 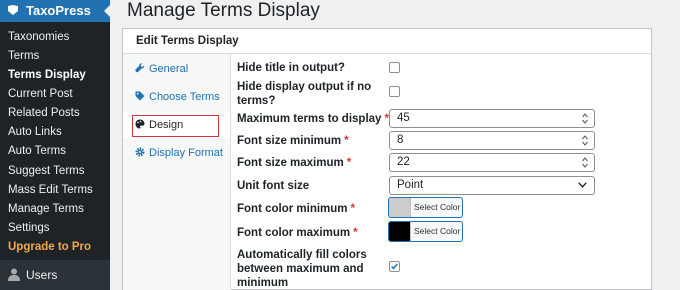 I want to click on sidebar-item-settings: Settings, so click(x=29, y=228).